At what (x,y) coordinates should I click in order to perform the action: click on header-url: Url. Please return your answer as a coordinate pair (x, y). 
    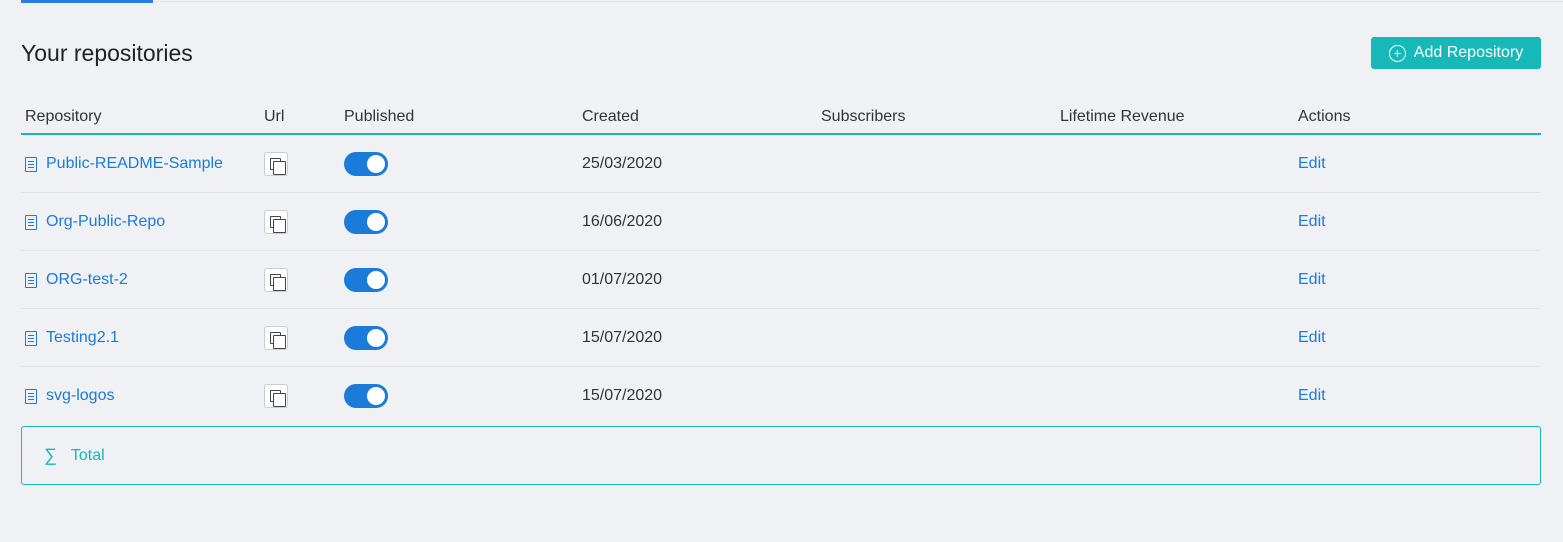
    Looking at the image, I should click on (274, 116).